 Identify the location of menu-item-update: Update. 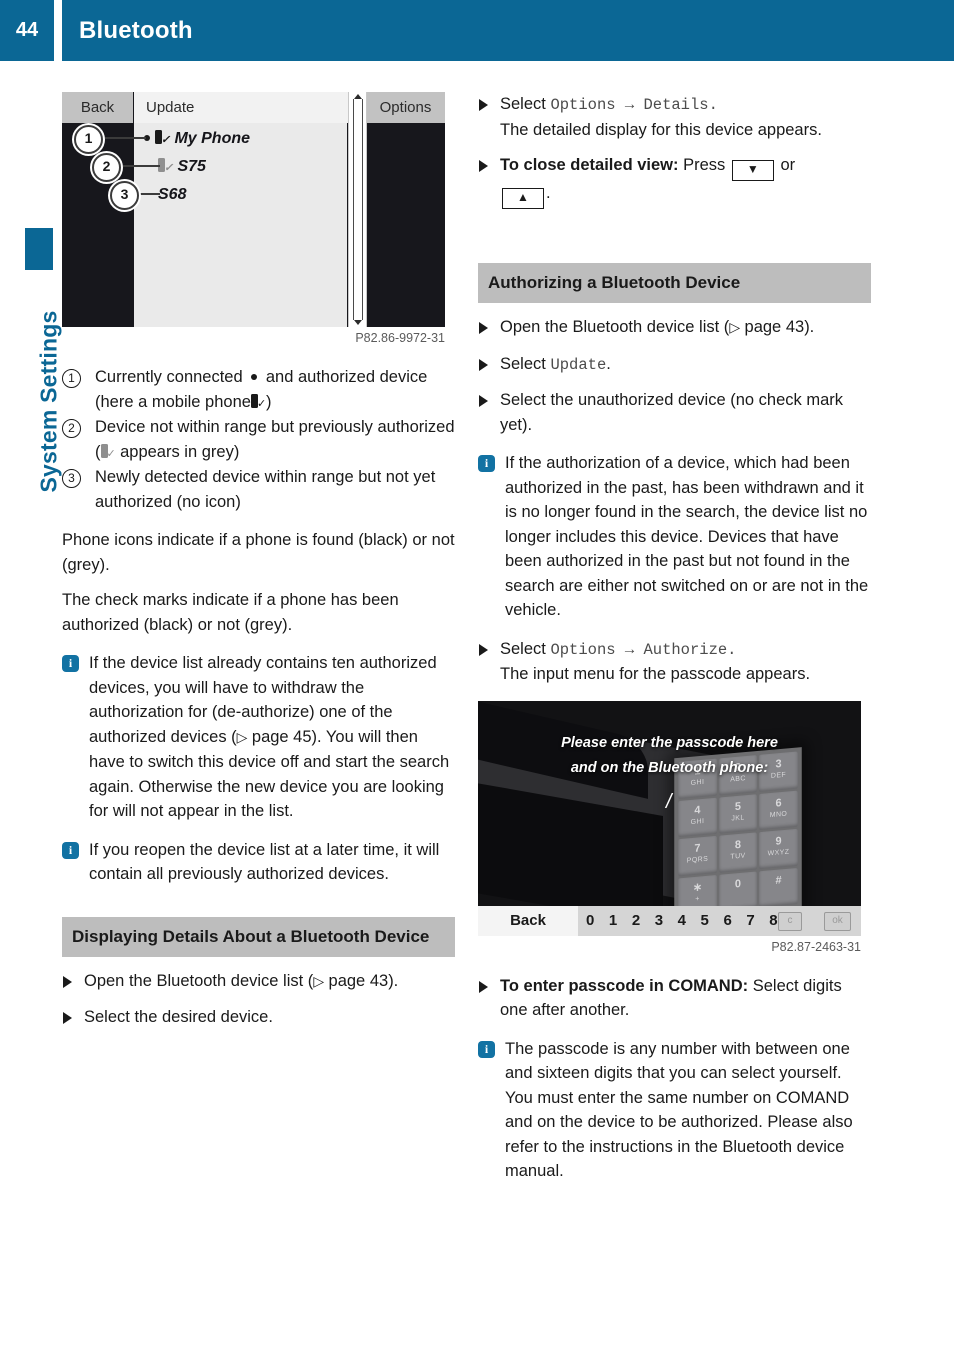
(578, 364).